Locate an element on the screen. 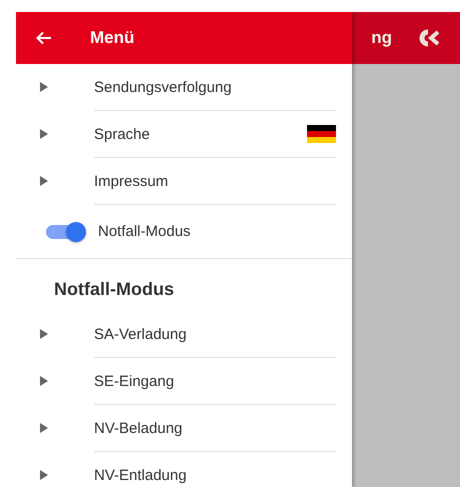 Image resolution: width=460 pixels, height=487 pixels. toggle-row: Notfall-Modus is located at coordinates (184, 232).